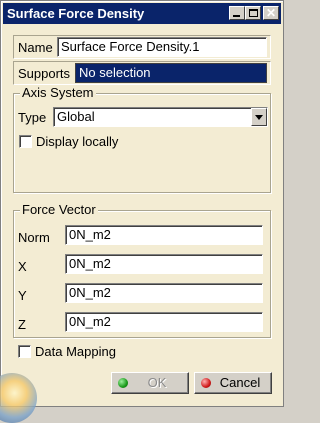 The width and height of the screenshot is (320, 423). I want to click on name-row: Name Surface Force Density.1, so click(142, 47).